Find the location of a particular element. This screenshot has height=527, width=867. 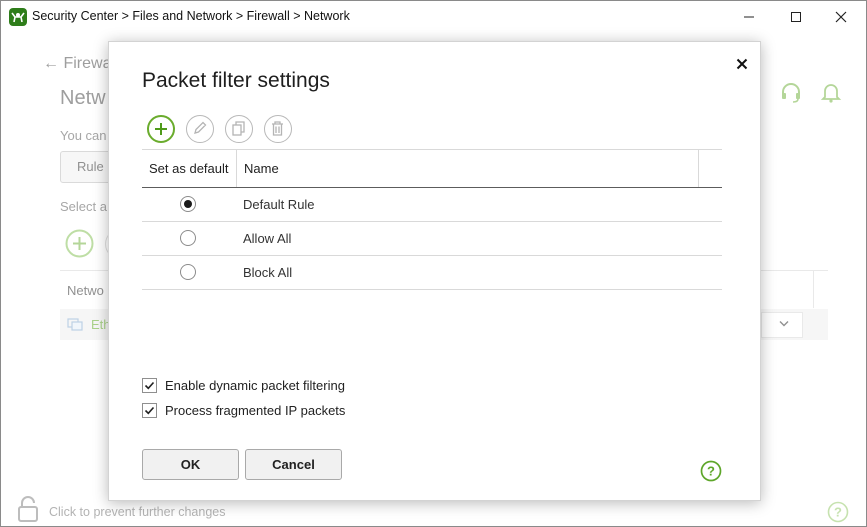

column-header-default: Set as default is located at coordinates (189, 168).